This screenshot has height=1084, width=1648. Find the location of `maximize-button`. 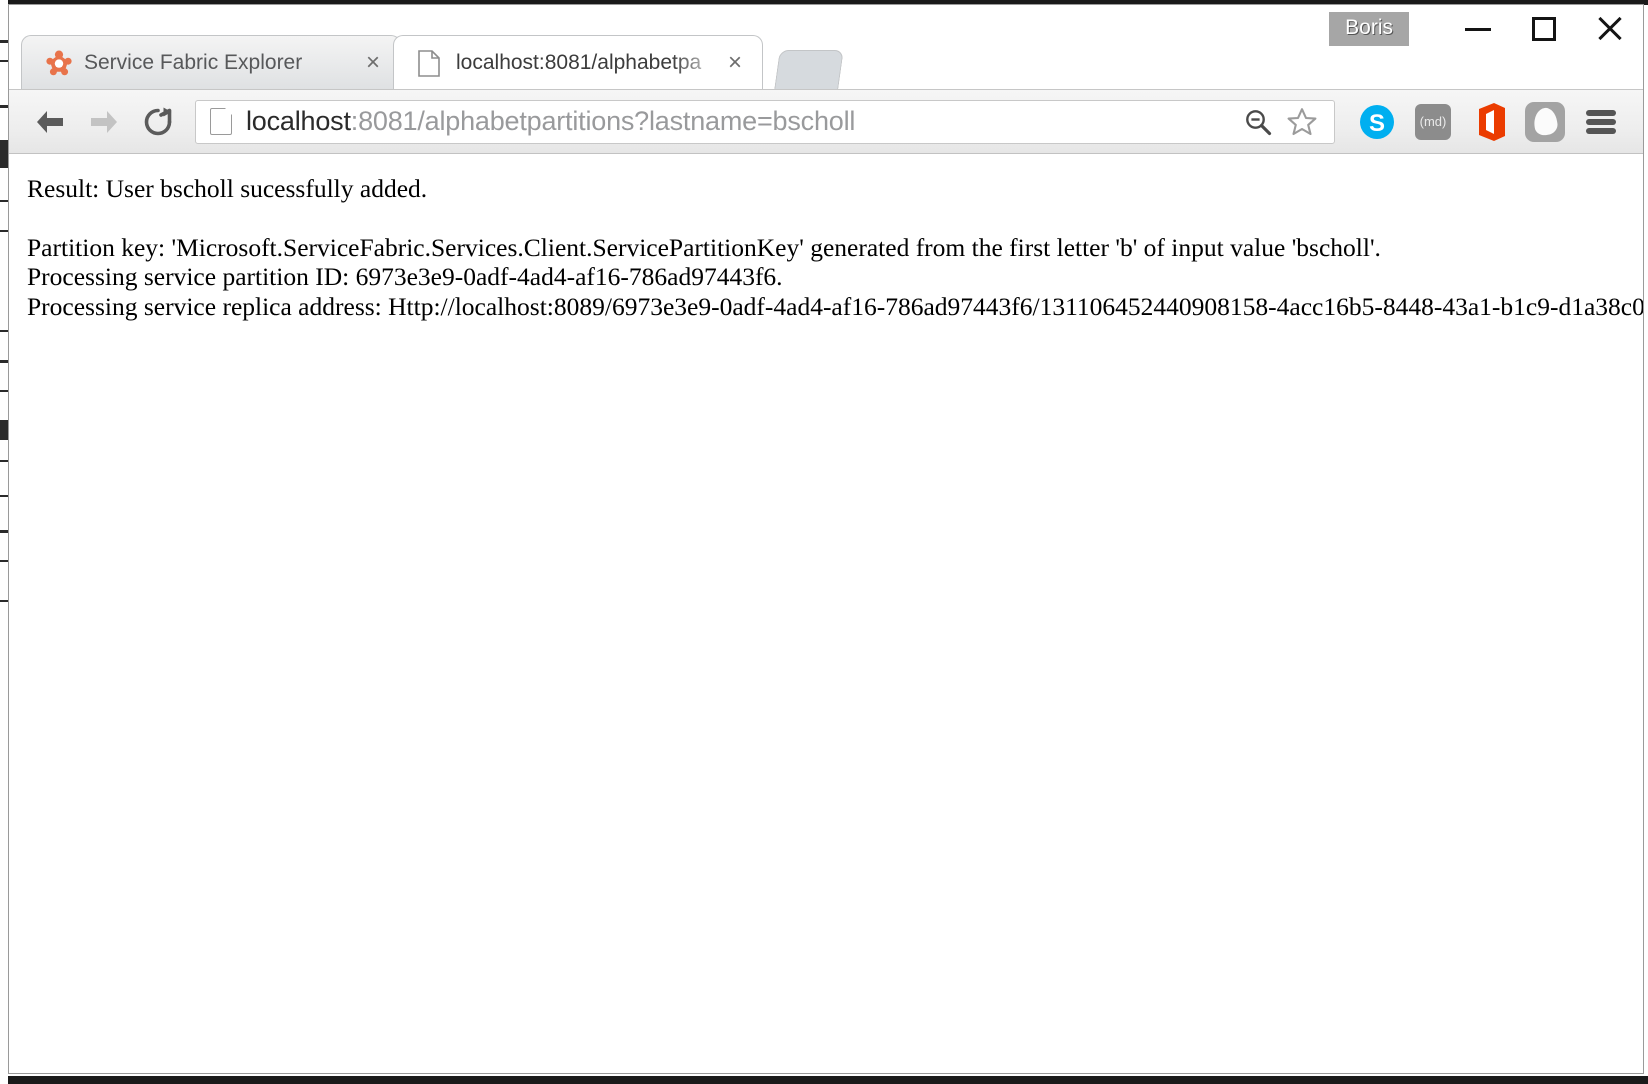

maximize-button is located at coordinates (1544, 29).